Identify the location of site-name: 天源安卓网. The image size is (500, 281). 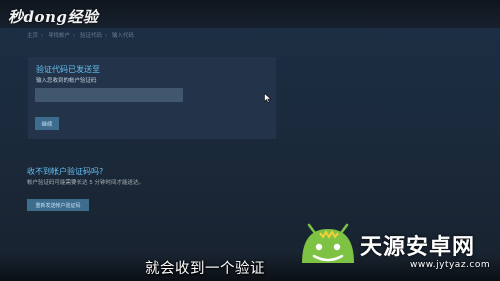
(418, 247).